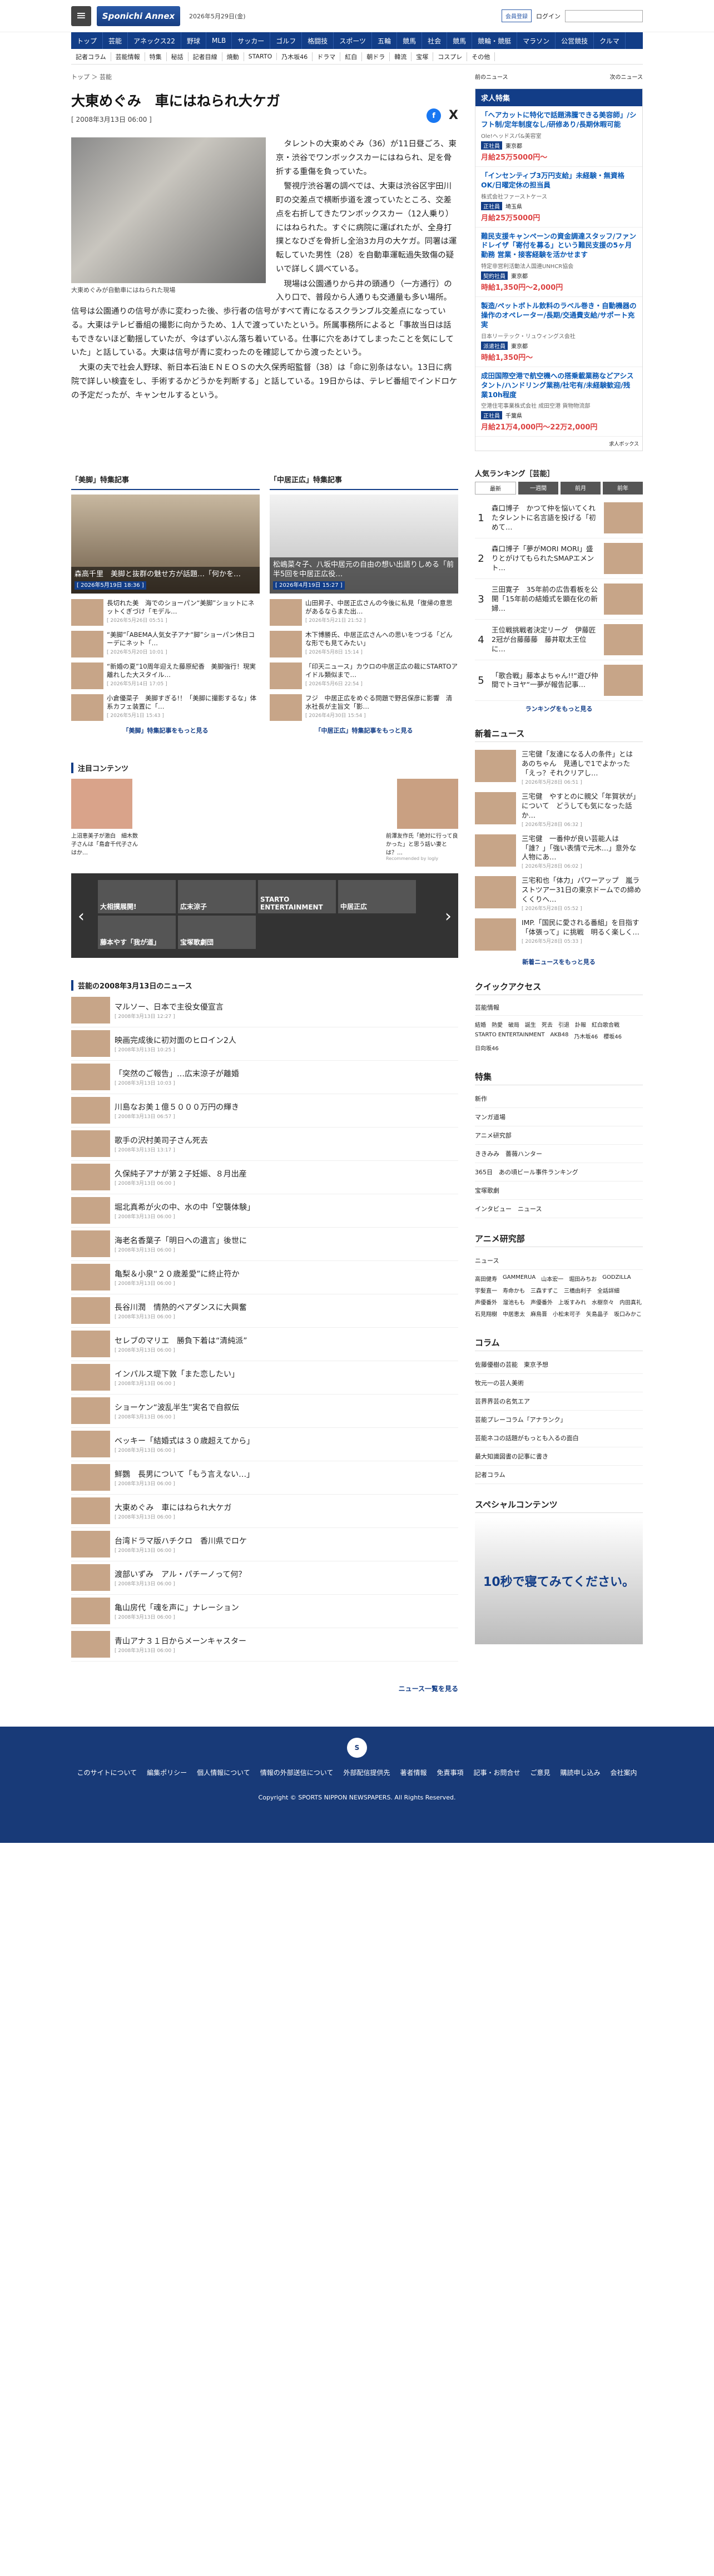 Image resolution: width=714 pixels, height=2576 pixels. What do you see at coordinates (264, 1578) in the screenshot?
I see `daylist-row: 渡部いずみ アル・パチーノって何？ [ 2008年3月13日 06:00 ]` at bounding box center [264, 1578].